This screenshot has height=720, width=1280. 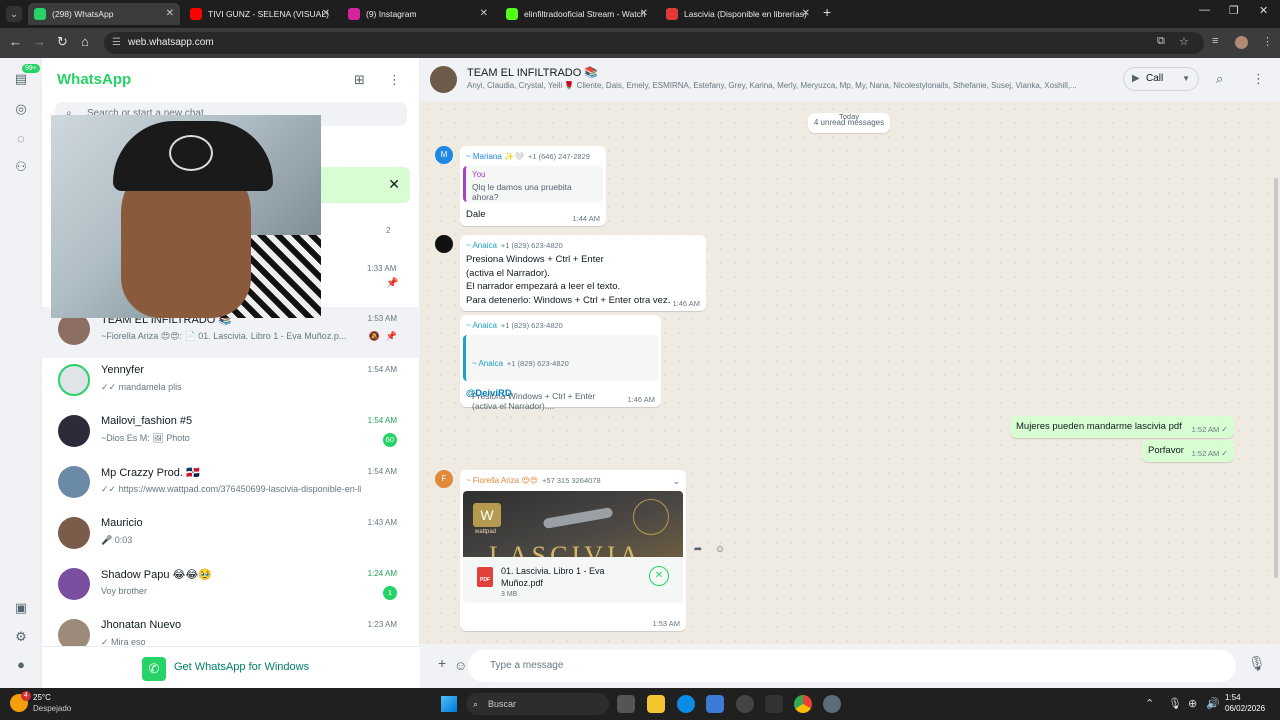 What do you see at coordinates (745, 704) in the screenshot?
I see `obs-icon` at bounding box center [745, 704].